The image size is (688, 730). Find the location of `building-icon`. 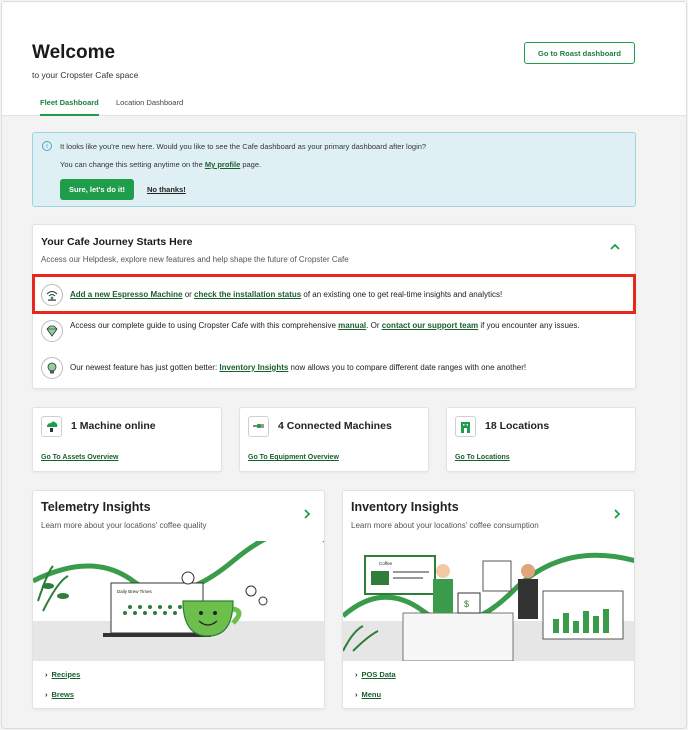

building-icon is located at coordinates (465, 426).